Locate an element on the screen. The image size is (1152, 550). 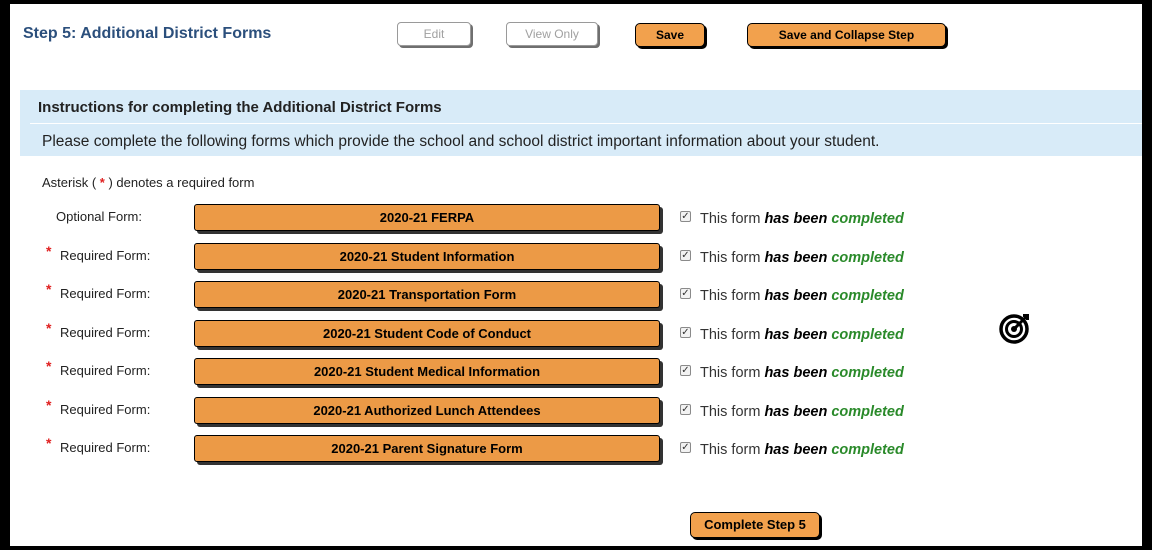
instructions-divider is located at coordinates (586, 123).